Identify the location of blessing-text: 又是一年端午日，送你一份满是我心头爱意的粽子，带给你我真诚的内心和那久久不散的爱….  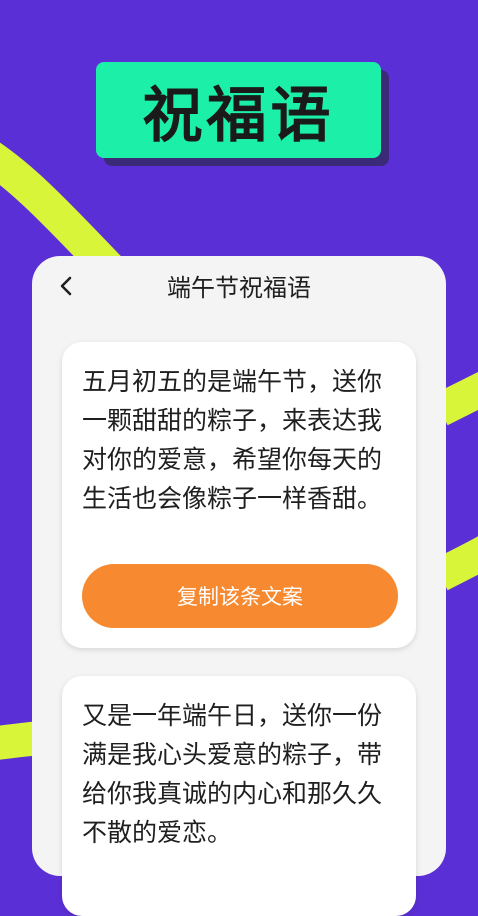
(232, 774).